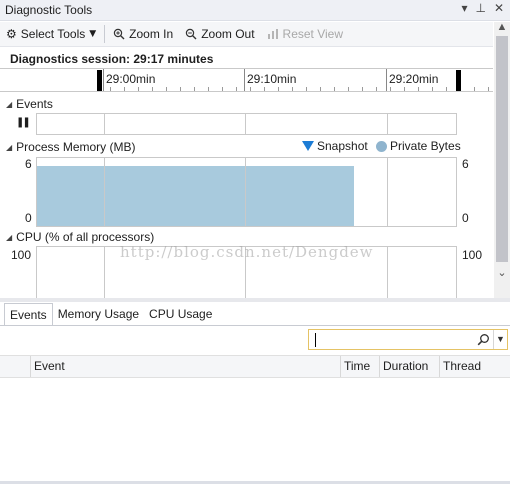 This screenshot has height=484, width=510. I want to click on reset-view-icon, so click(272, 34).